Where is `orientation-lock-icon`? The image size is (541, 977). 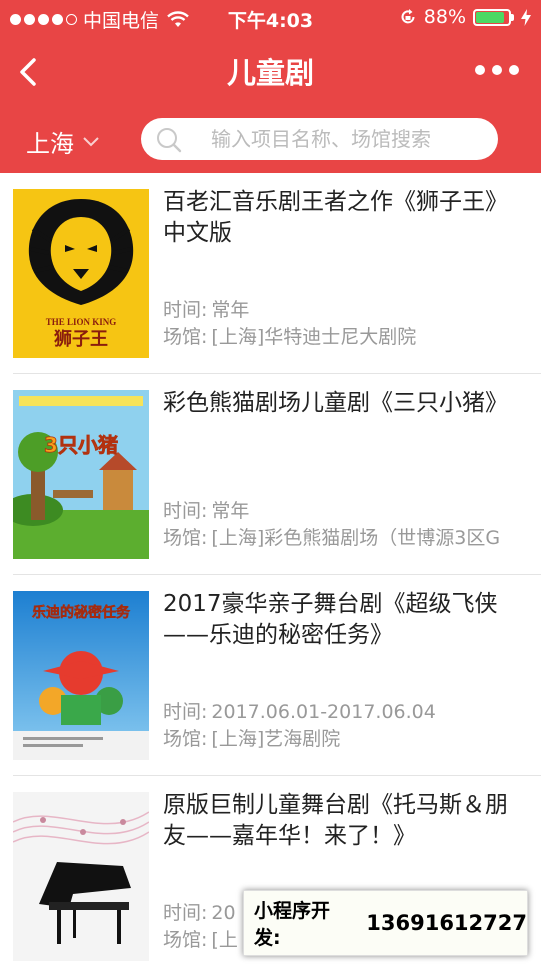
orientation-lock-icon is located at coordinates (408, 16).